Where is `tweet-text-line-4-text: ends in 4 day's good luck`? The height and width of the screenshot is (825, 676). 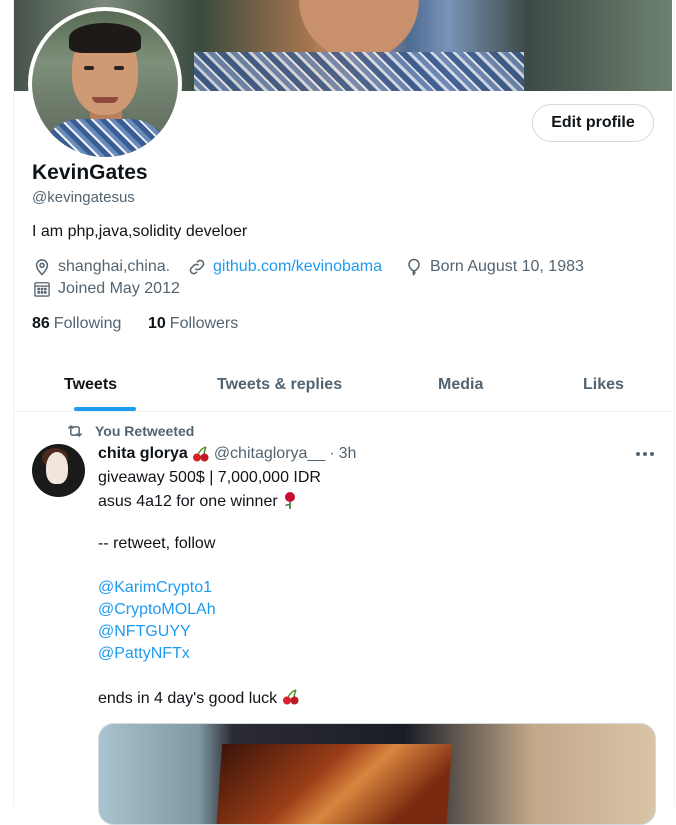
tweet-text-line-4-text: ends in 4 day's good luck is located at coordinates (188, 698).